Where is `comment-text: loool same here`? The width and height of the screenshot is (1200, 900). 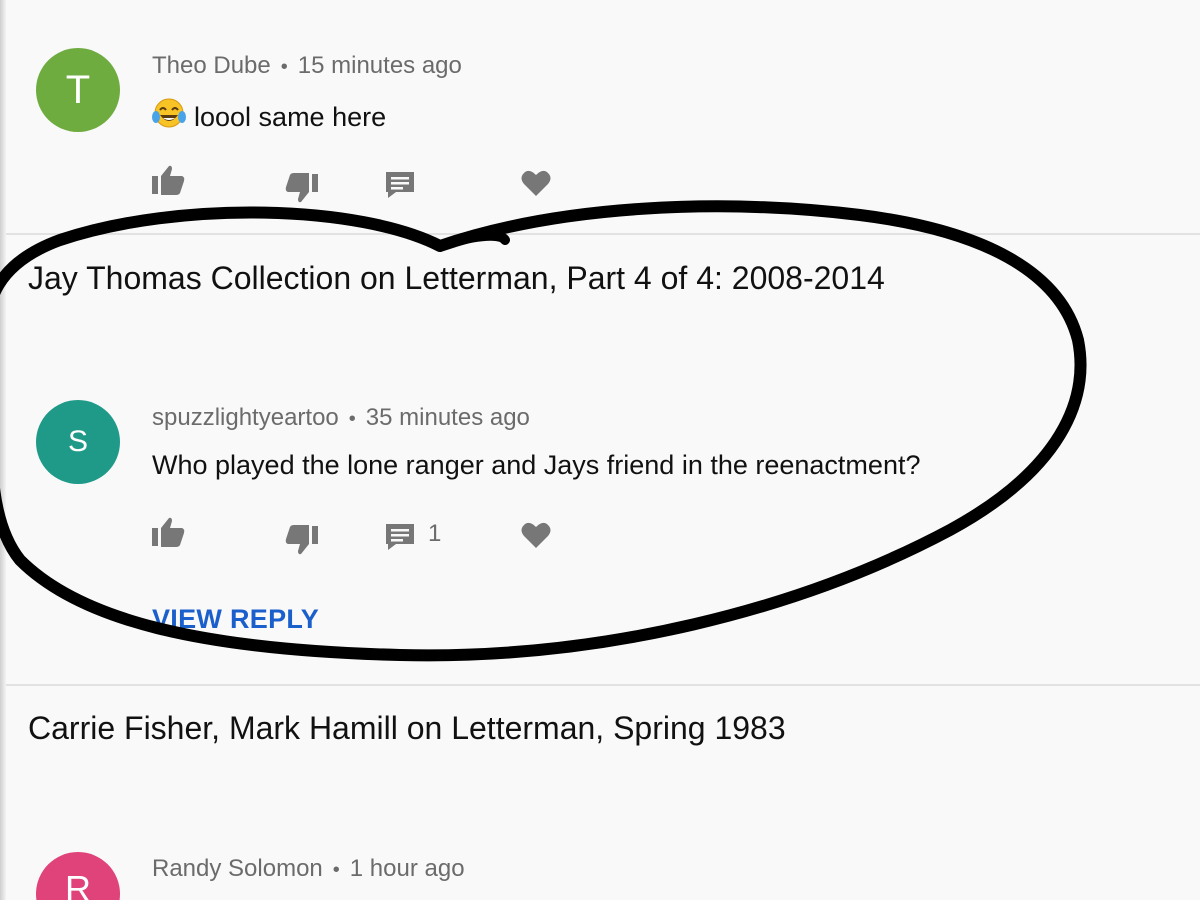 comment-text: loool same here is located at coordinates (269, 117).